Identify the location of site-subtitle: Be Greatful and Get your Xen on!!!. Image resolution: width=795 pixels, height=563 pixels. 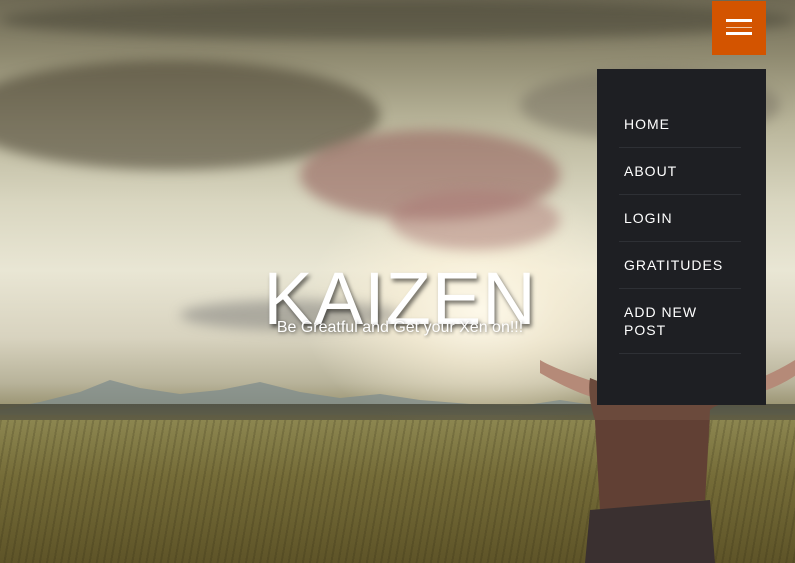
(400, 327).